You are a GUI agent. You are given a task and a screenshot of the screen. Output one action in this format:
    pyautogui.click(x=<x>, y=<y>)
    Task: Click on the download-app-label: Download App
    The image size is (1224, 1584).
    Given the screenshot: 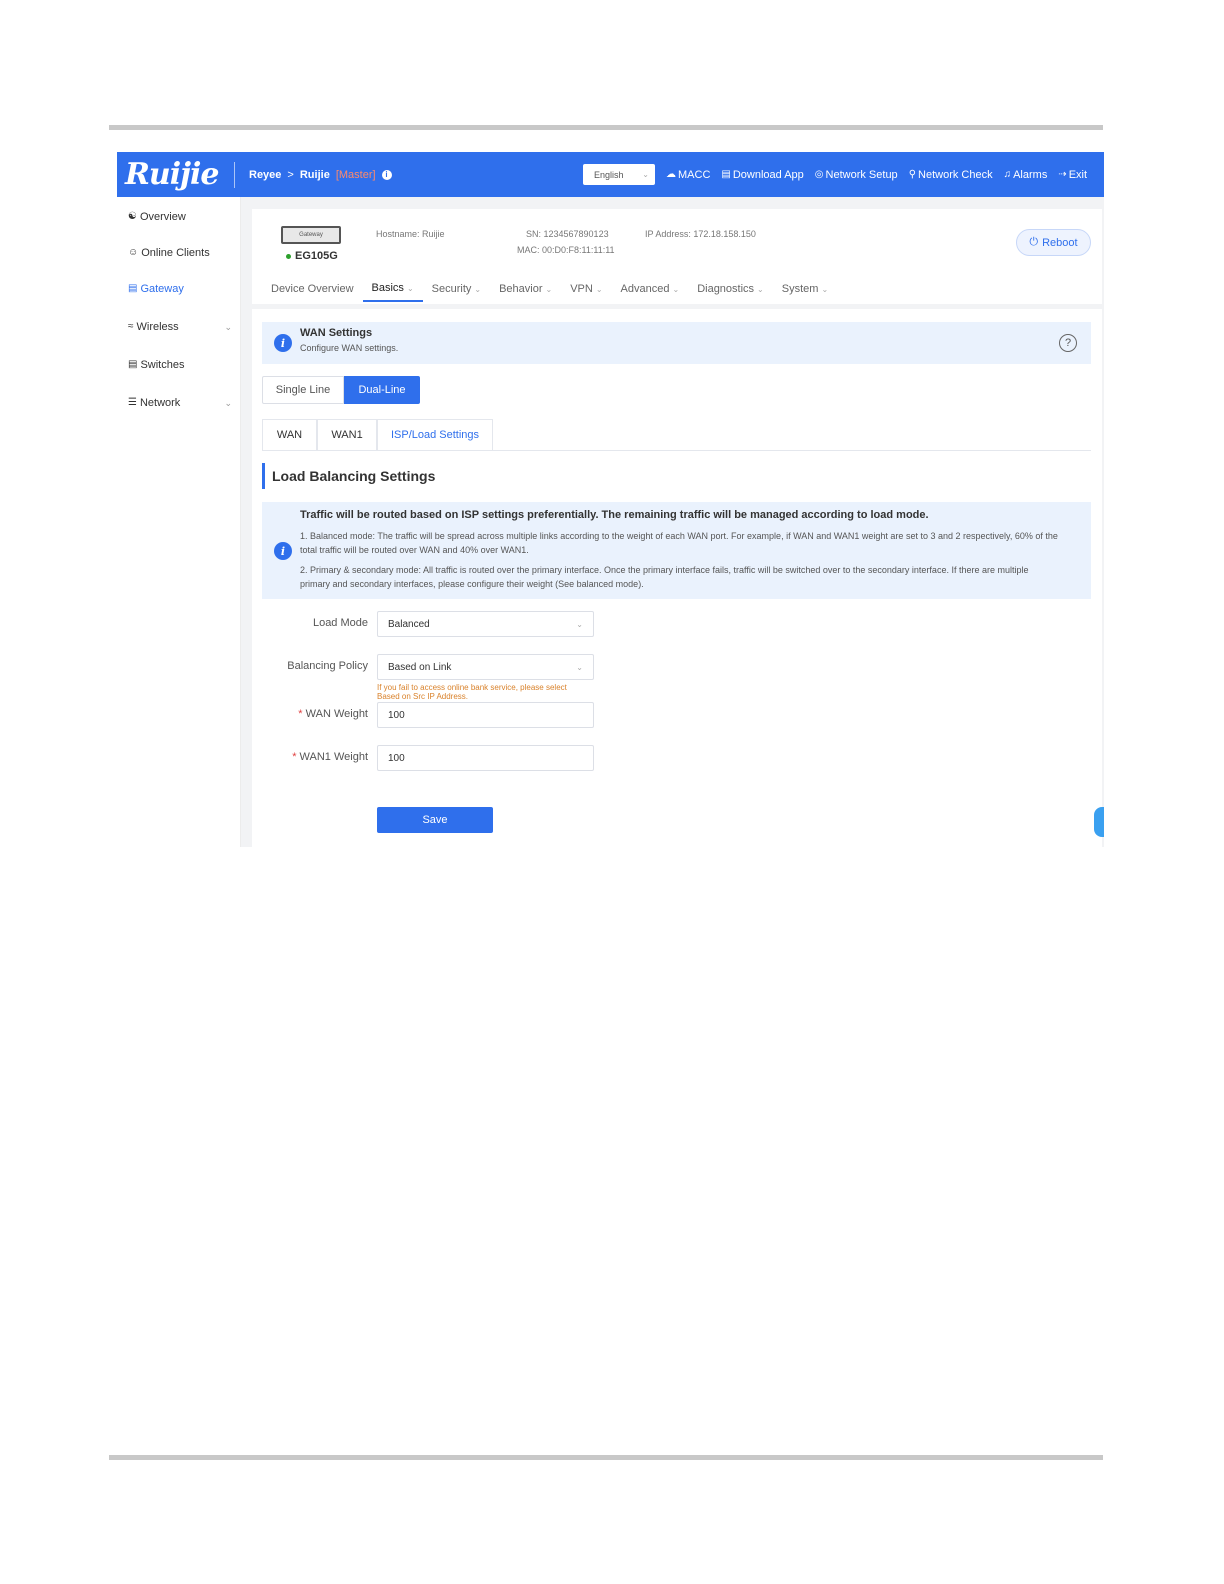 What is the action you would take?
    pyautogui.click(x=768, y=174)
    